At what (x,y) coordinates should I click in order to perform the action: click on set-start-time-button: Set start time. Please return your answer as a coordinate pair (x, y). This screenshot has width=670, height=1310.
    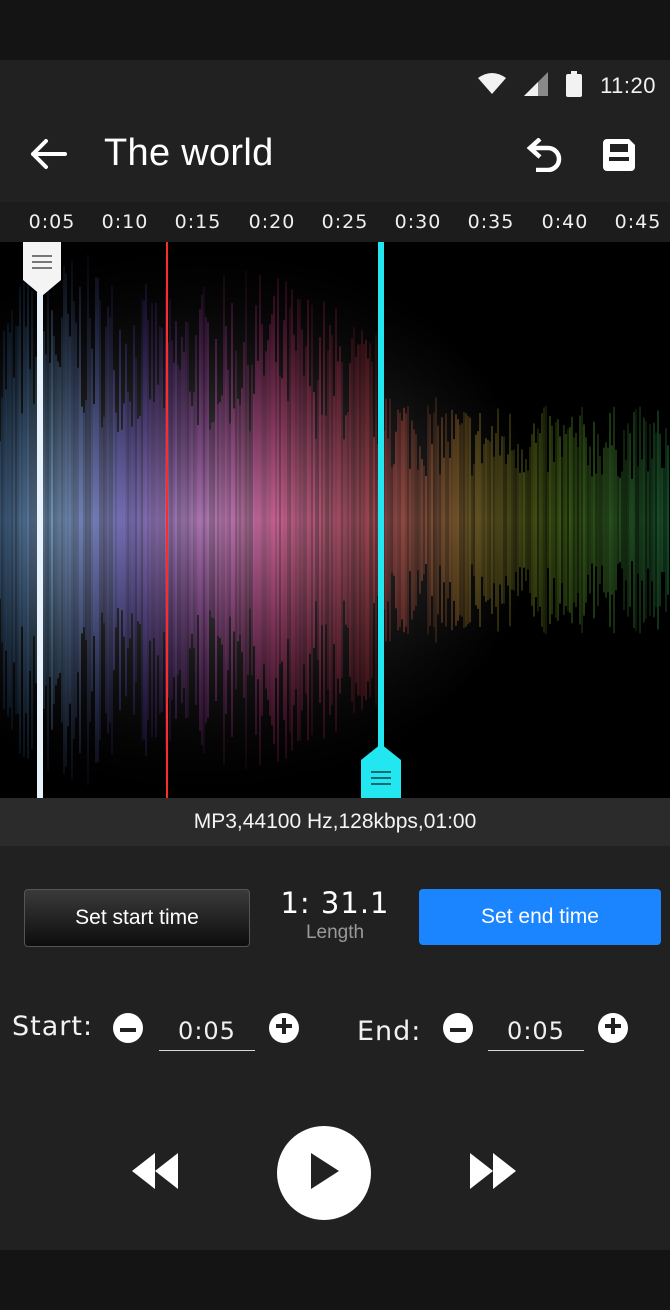
    Looking at the image, I should click on (137, 918).